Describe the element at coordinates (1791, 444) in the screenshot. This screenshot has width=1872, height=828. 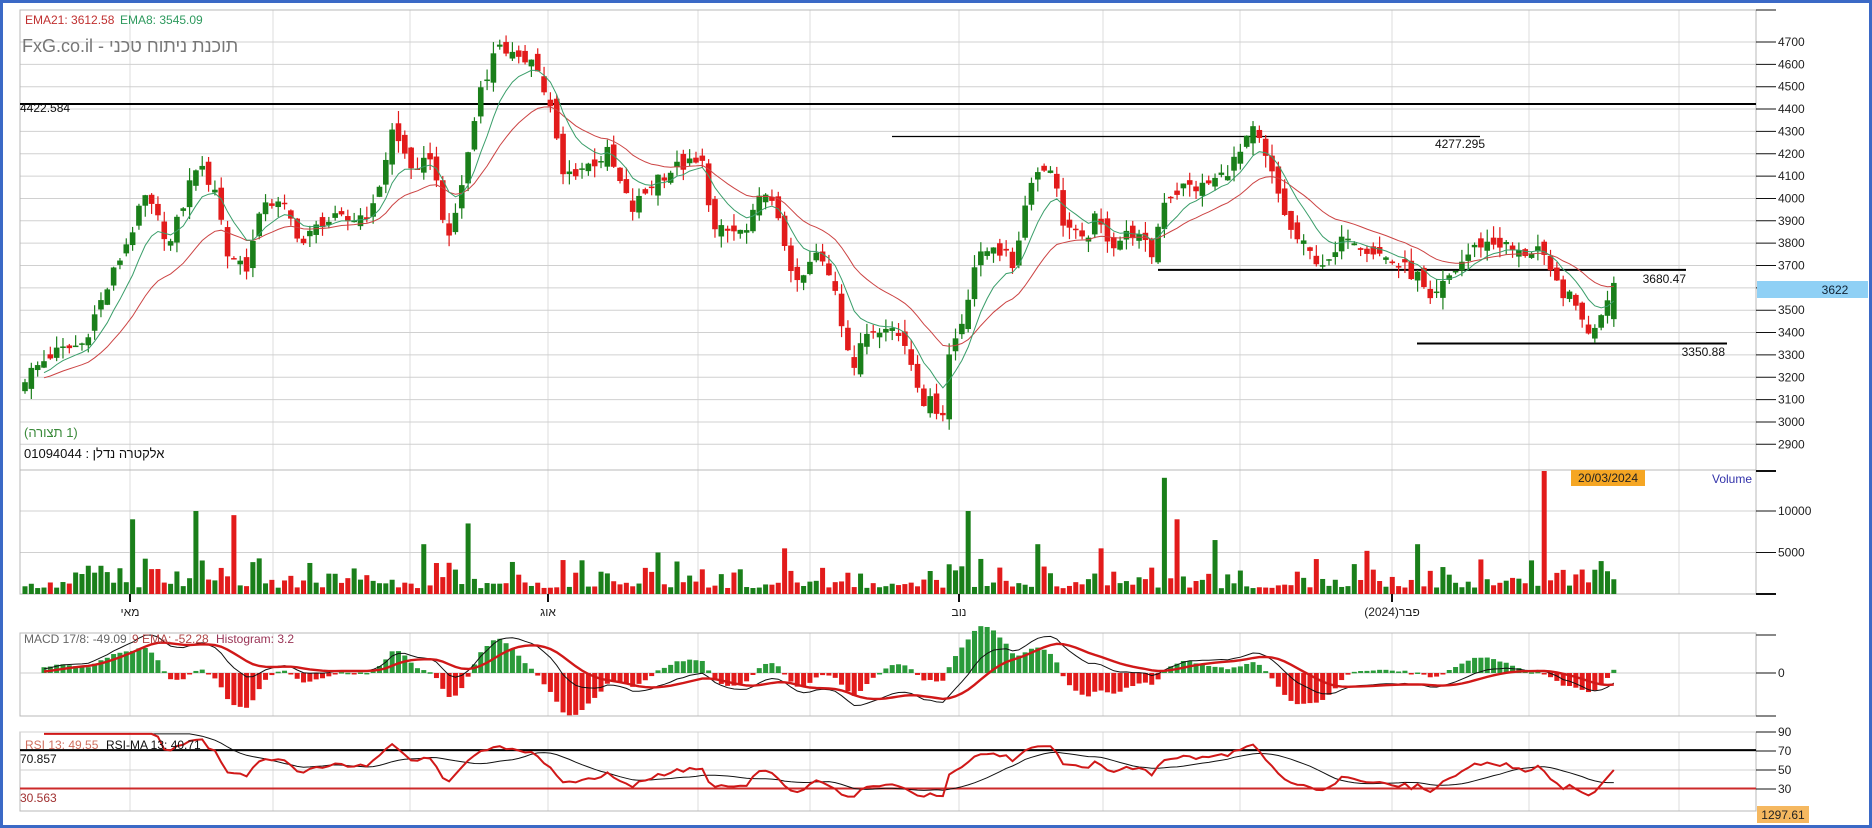
I see `price-tick-label: 2900` at that location.